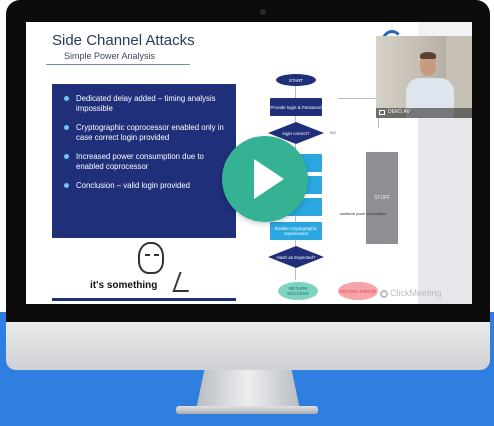 This screenshot has width=494, height=426. What do you see at coordinates (358, 291) in the screenshot?
I see `flow-return-error: RETURN ERROR` at bounding box center [358, 291].